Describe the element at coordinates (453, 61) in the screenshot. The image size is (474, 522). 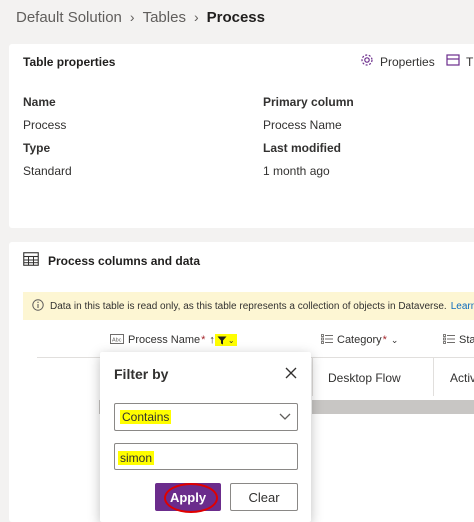
I see `table-icon` at that location.